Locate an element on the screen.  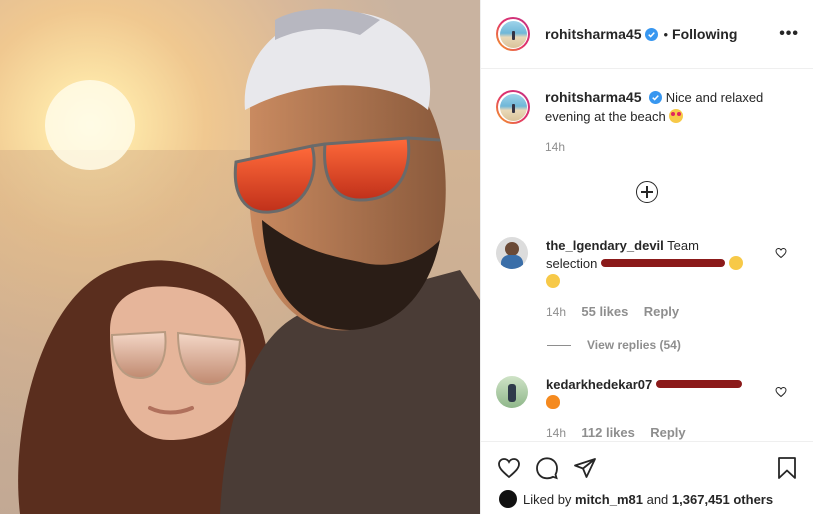
comment-likes: 55 likes is located at coordinates (604, 311).